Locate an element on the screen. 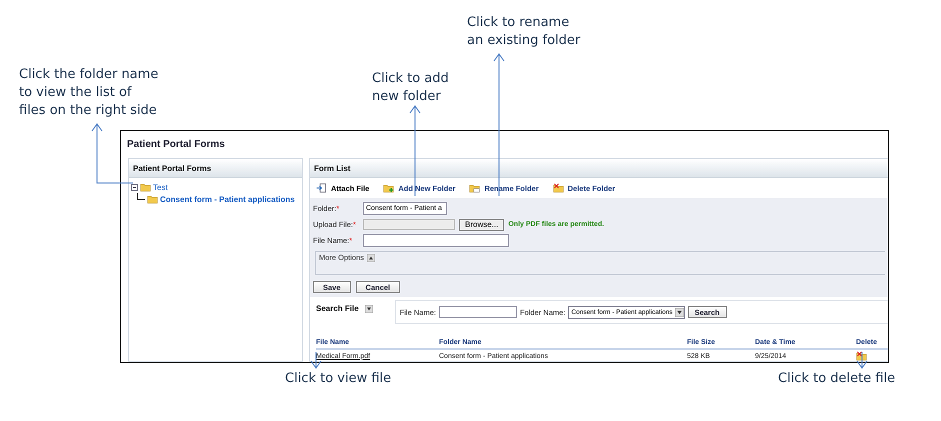  leader-arrow is located at coordinates (862, 360).